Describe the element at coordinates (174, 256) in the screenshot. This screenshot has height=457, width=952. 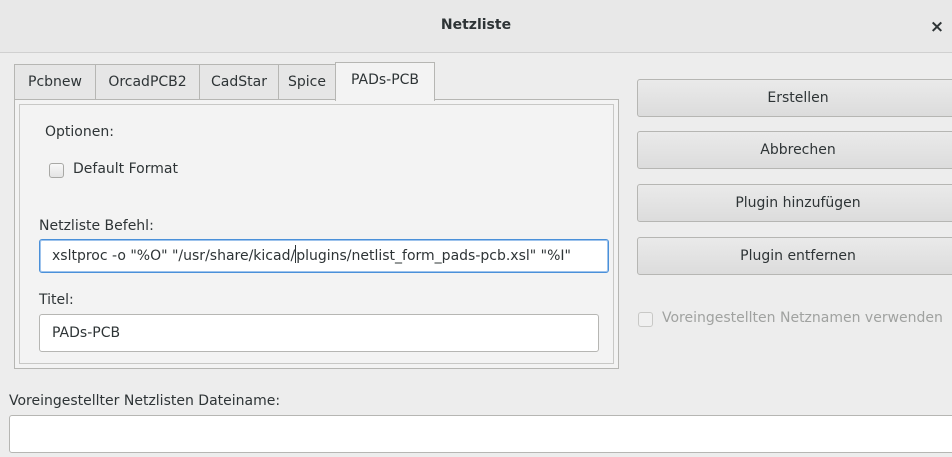
I see `command-text-before-cursor: xsltproc -o "%O" "/usr/share/kicad/` at that location.